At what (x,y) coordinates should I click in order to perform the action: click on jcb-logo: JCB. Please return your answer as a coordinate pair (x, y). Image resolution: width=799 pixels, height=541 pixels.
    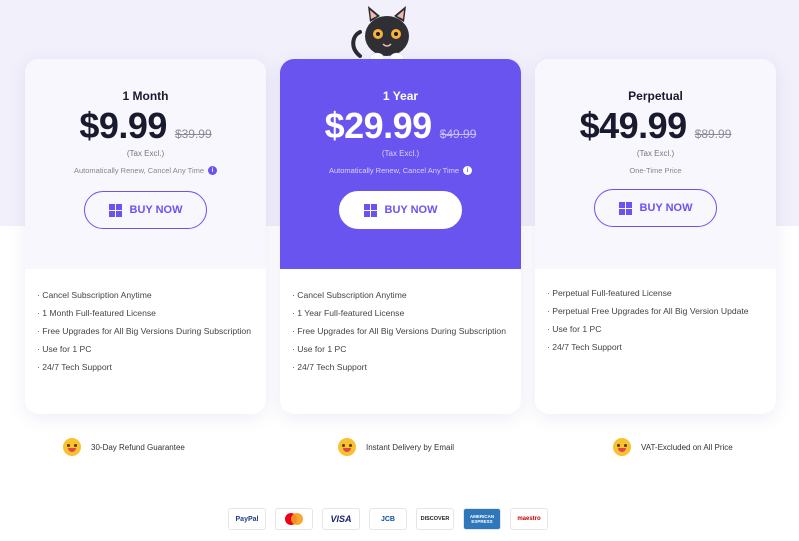
    Looking at the image, I should click on (388, 519).